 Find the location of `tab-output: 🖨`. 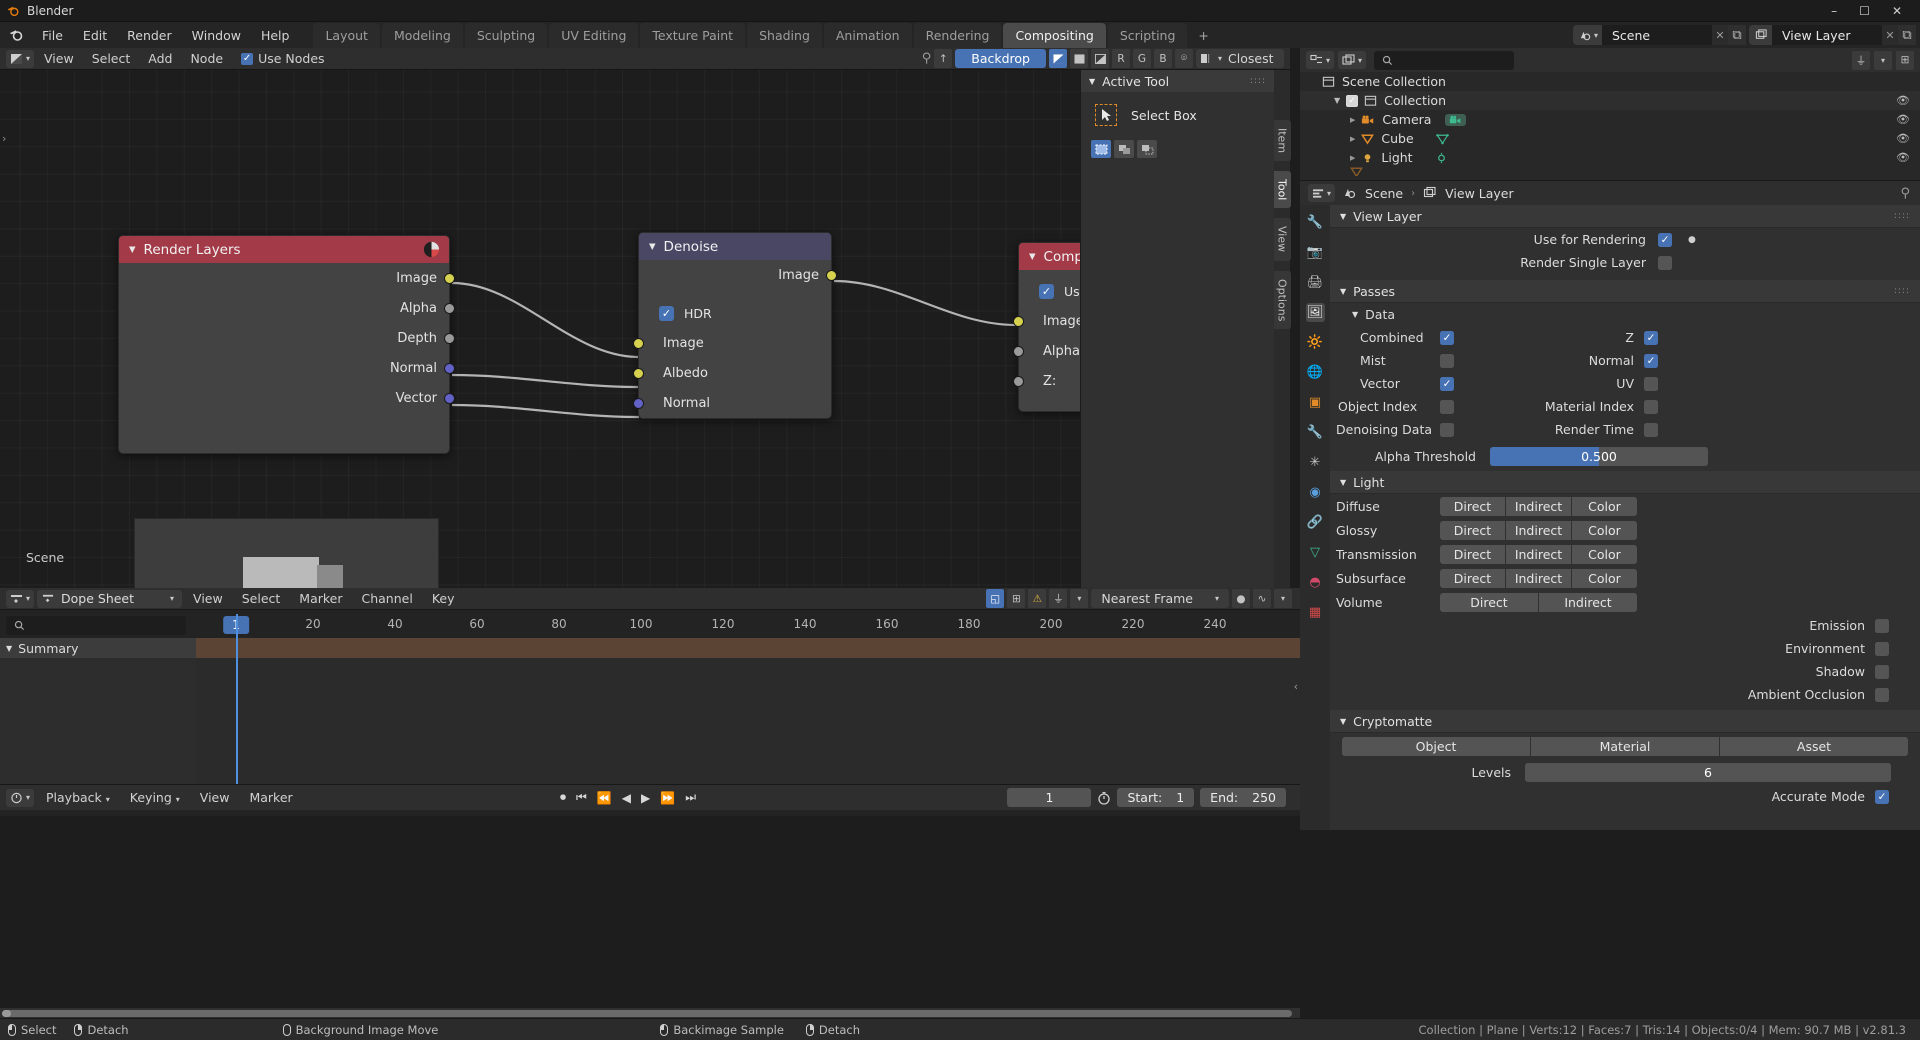

tab-output: 🖨 is located at coordinates (1315, 282).